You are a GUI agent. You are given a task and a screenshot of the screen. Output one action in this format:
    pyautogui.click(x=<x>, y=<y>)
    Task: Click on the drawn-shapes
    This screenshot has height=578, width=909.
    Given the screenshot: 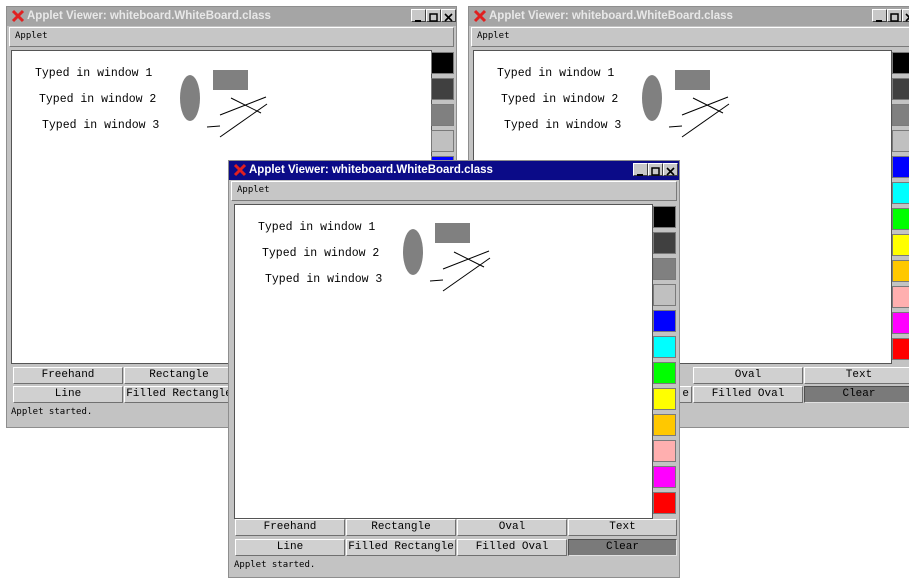 What is the action you would take?
    pyautogui.click(x=447, y=257)
    